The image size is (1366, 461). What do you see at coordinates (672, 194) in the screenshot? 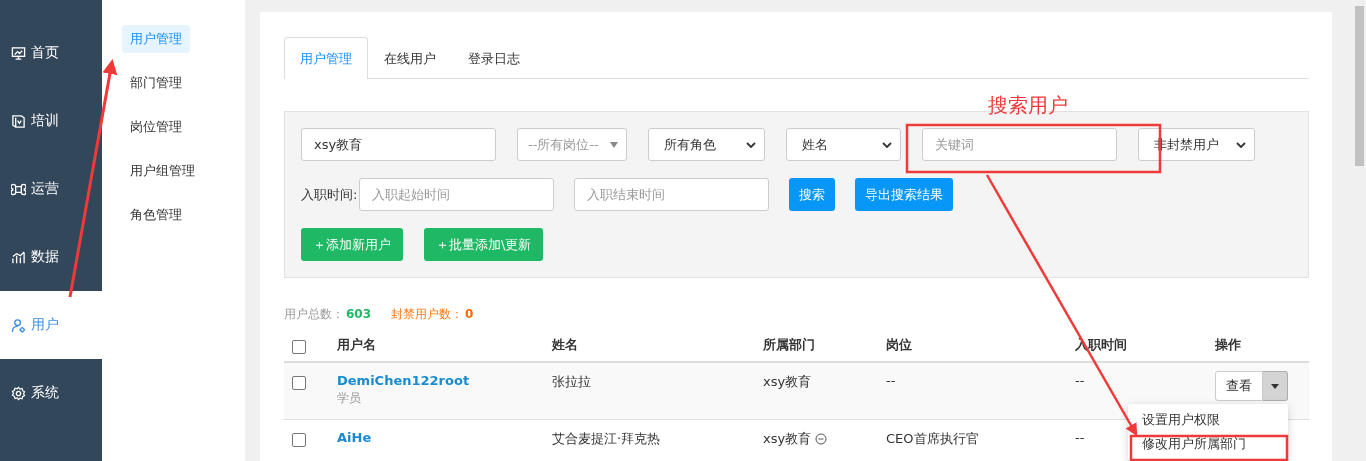
I see `end-date-field: 入职结束时间` at bounding box center [672, 194].